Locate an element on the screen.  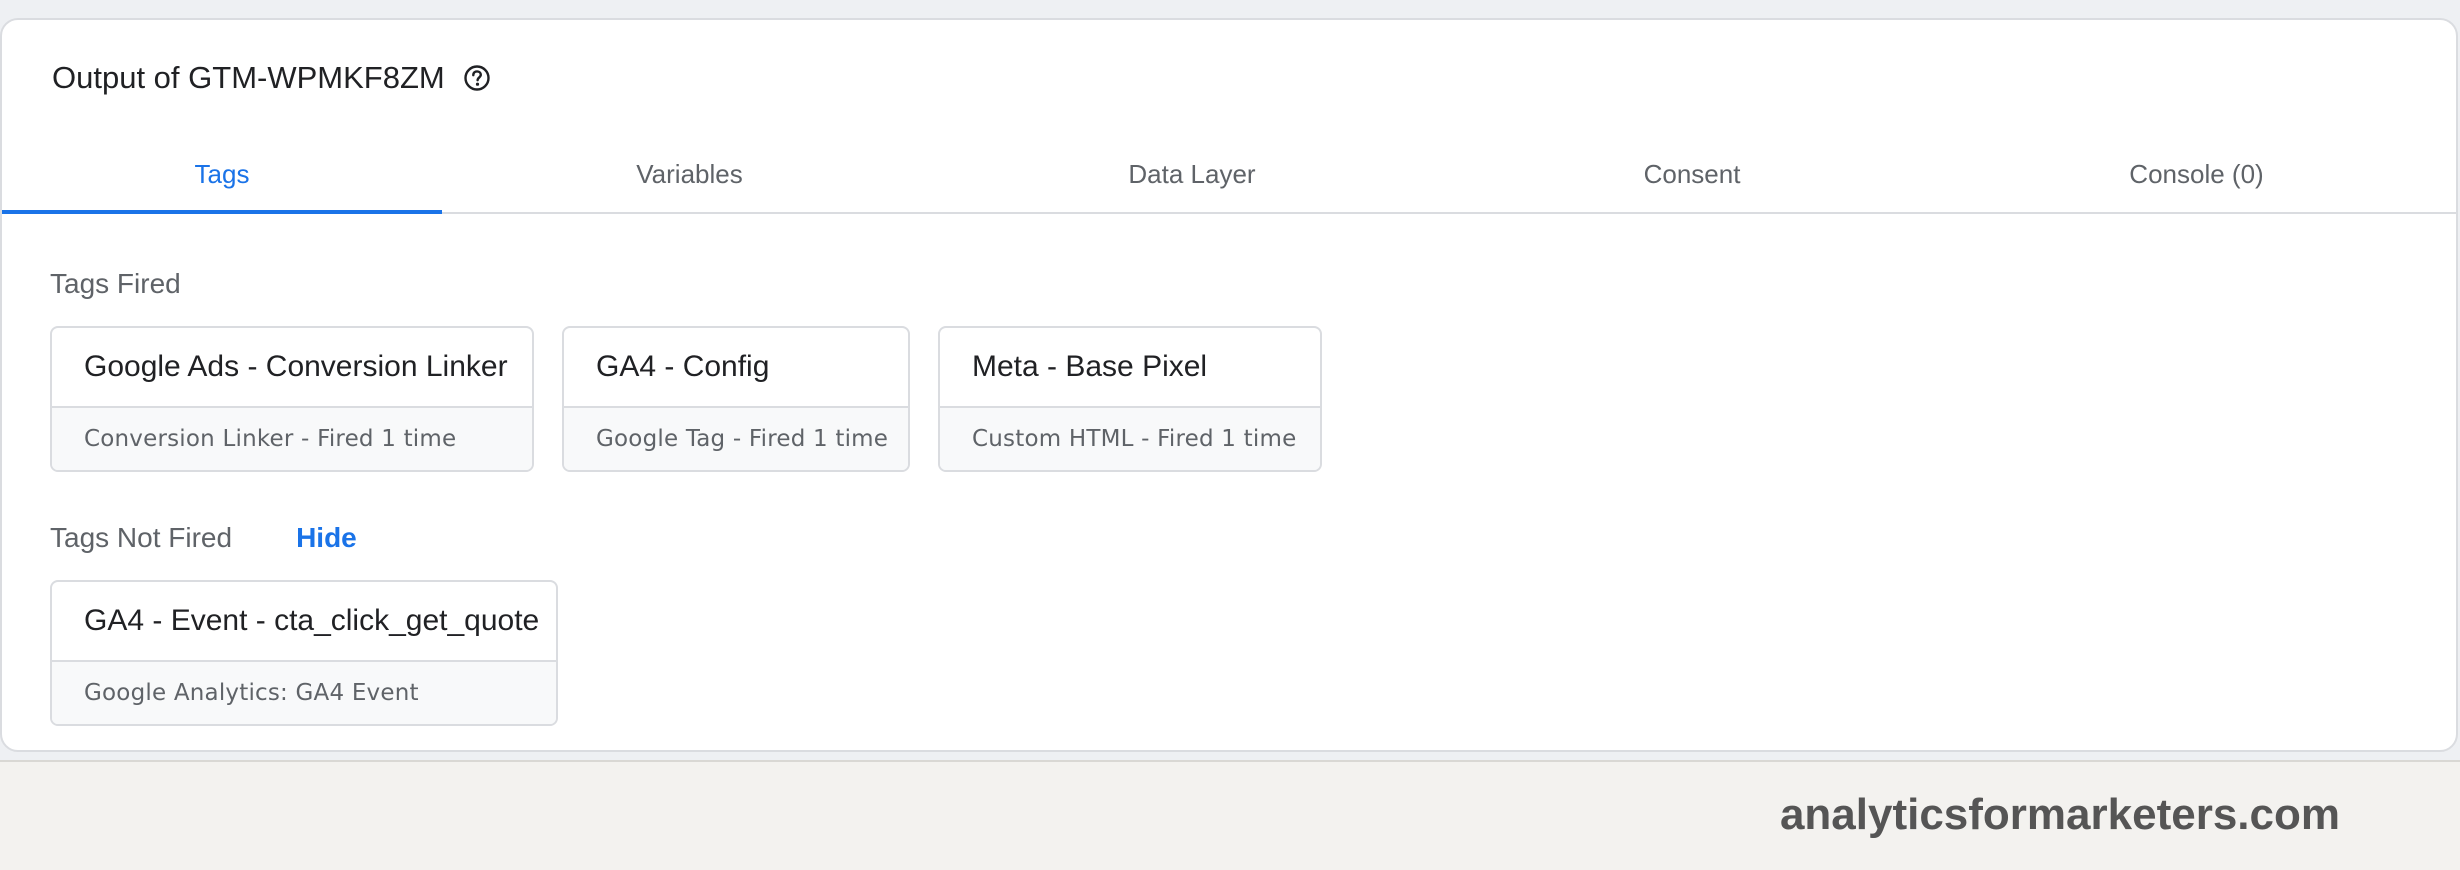
tag-name: GA4 - Config is located at coordinates (736, 368).